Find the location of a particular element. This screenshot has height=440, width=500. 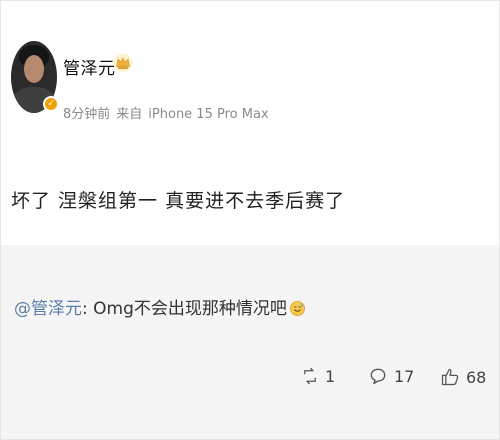

user-avatar: ✓ is located at coordinates (35, 77).